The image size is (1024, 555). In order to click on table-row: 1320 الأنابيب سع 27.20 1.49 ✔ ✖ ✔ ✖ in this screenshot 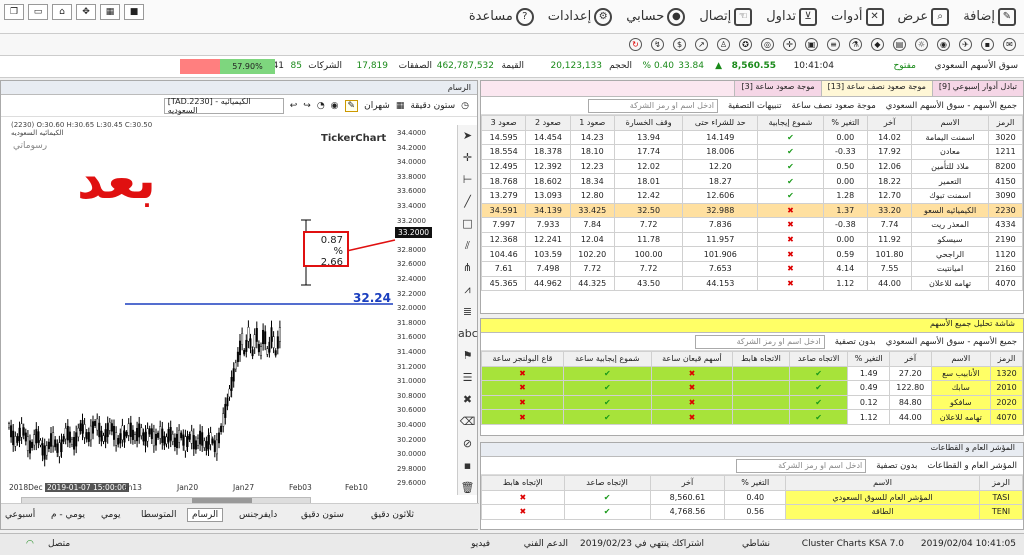, I will do `click(751, 373)`.